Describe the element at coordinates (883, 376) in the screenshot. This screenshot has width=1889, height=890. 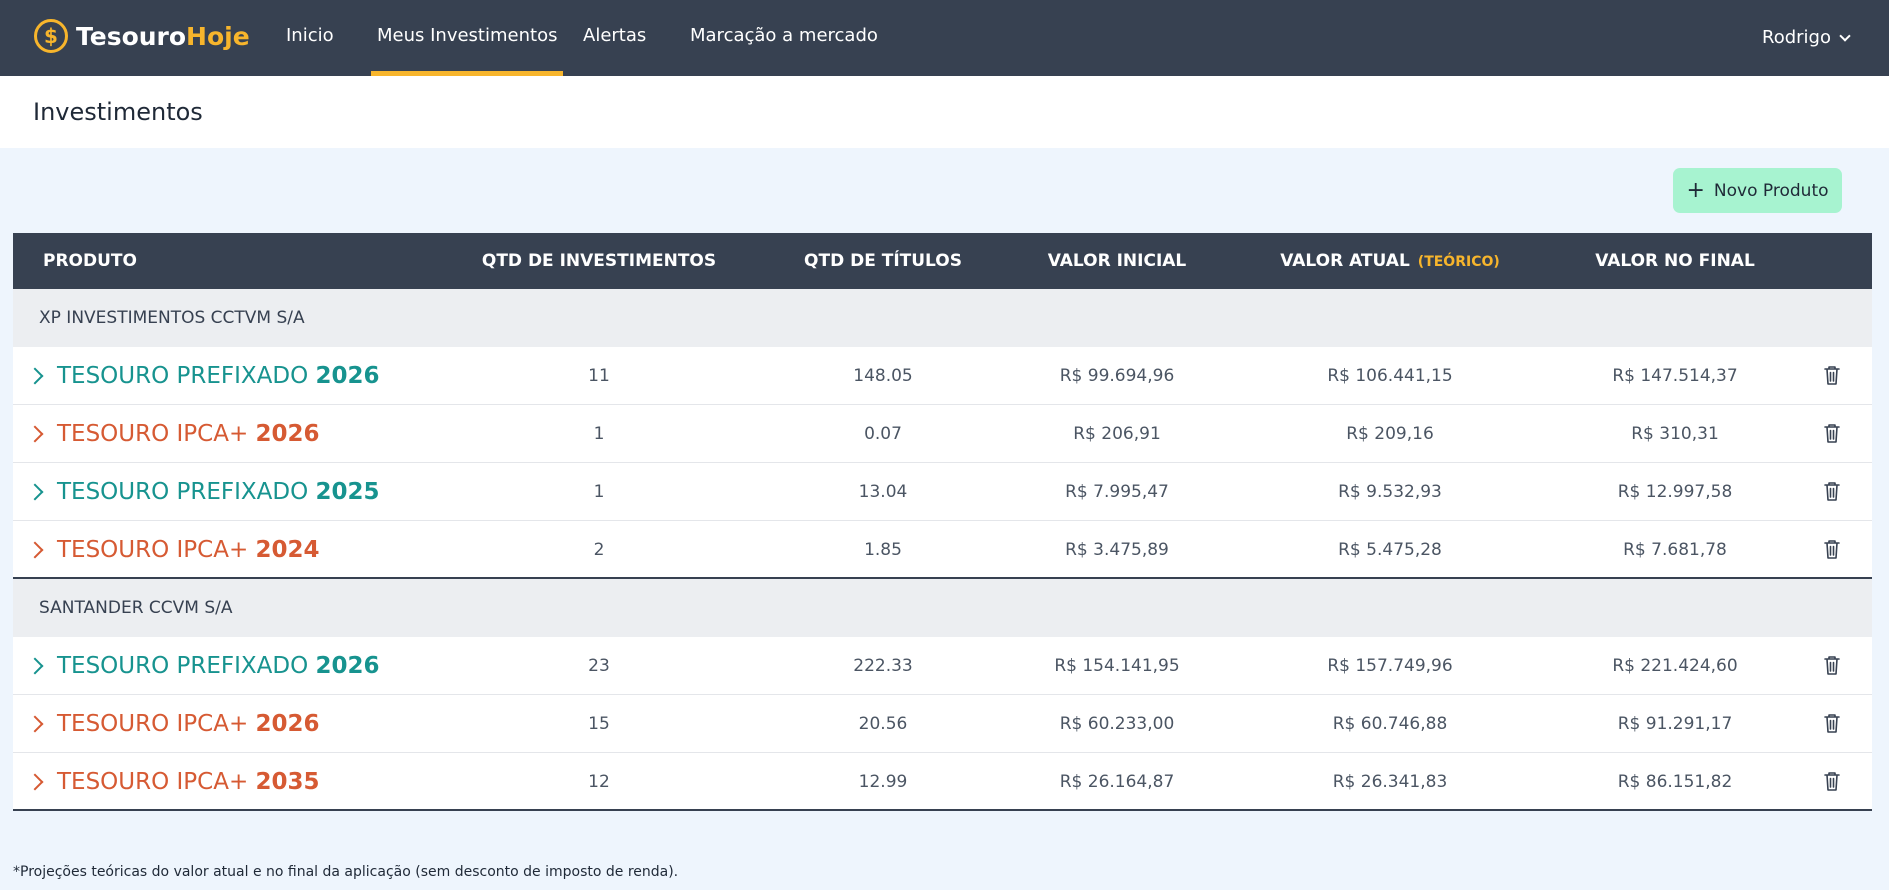
I see `cell-qtd-titulos: 148.05` at that location.